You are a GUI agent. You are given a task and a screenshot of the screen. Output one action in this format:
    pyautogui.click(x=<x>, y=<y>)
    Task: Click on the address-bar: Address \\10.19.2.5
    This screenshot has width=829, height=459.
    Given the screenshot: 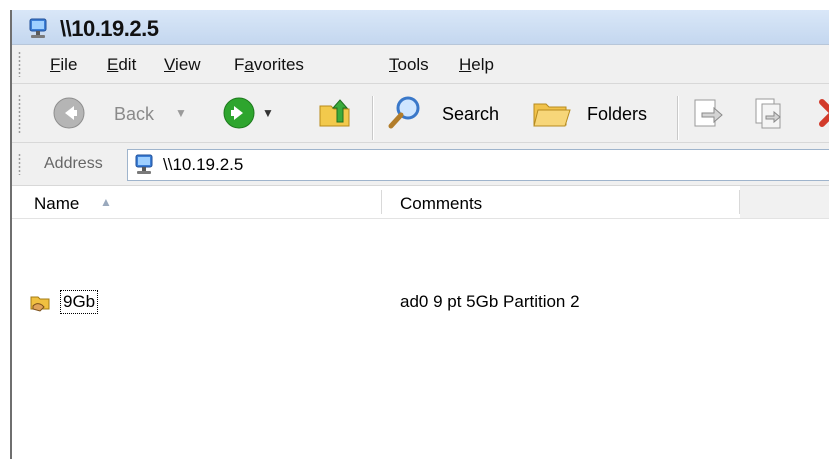 What is the action you would take?
    pyautogui.click(x=420, y=164)
    